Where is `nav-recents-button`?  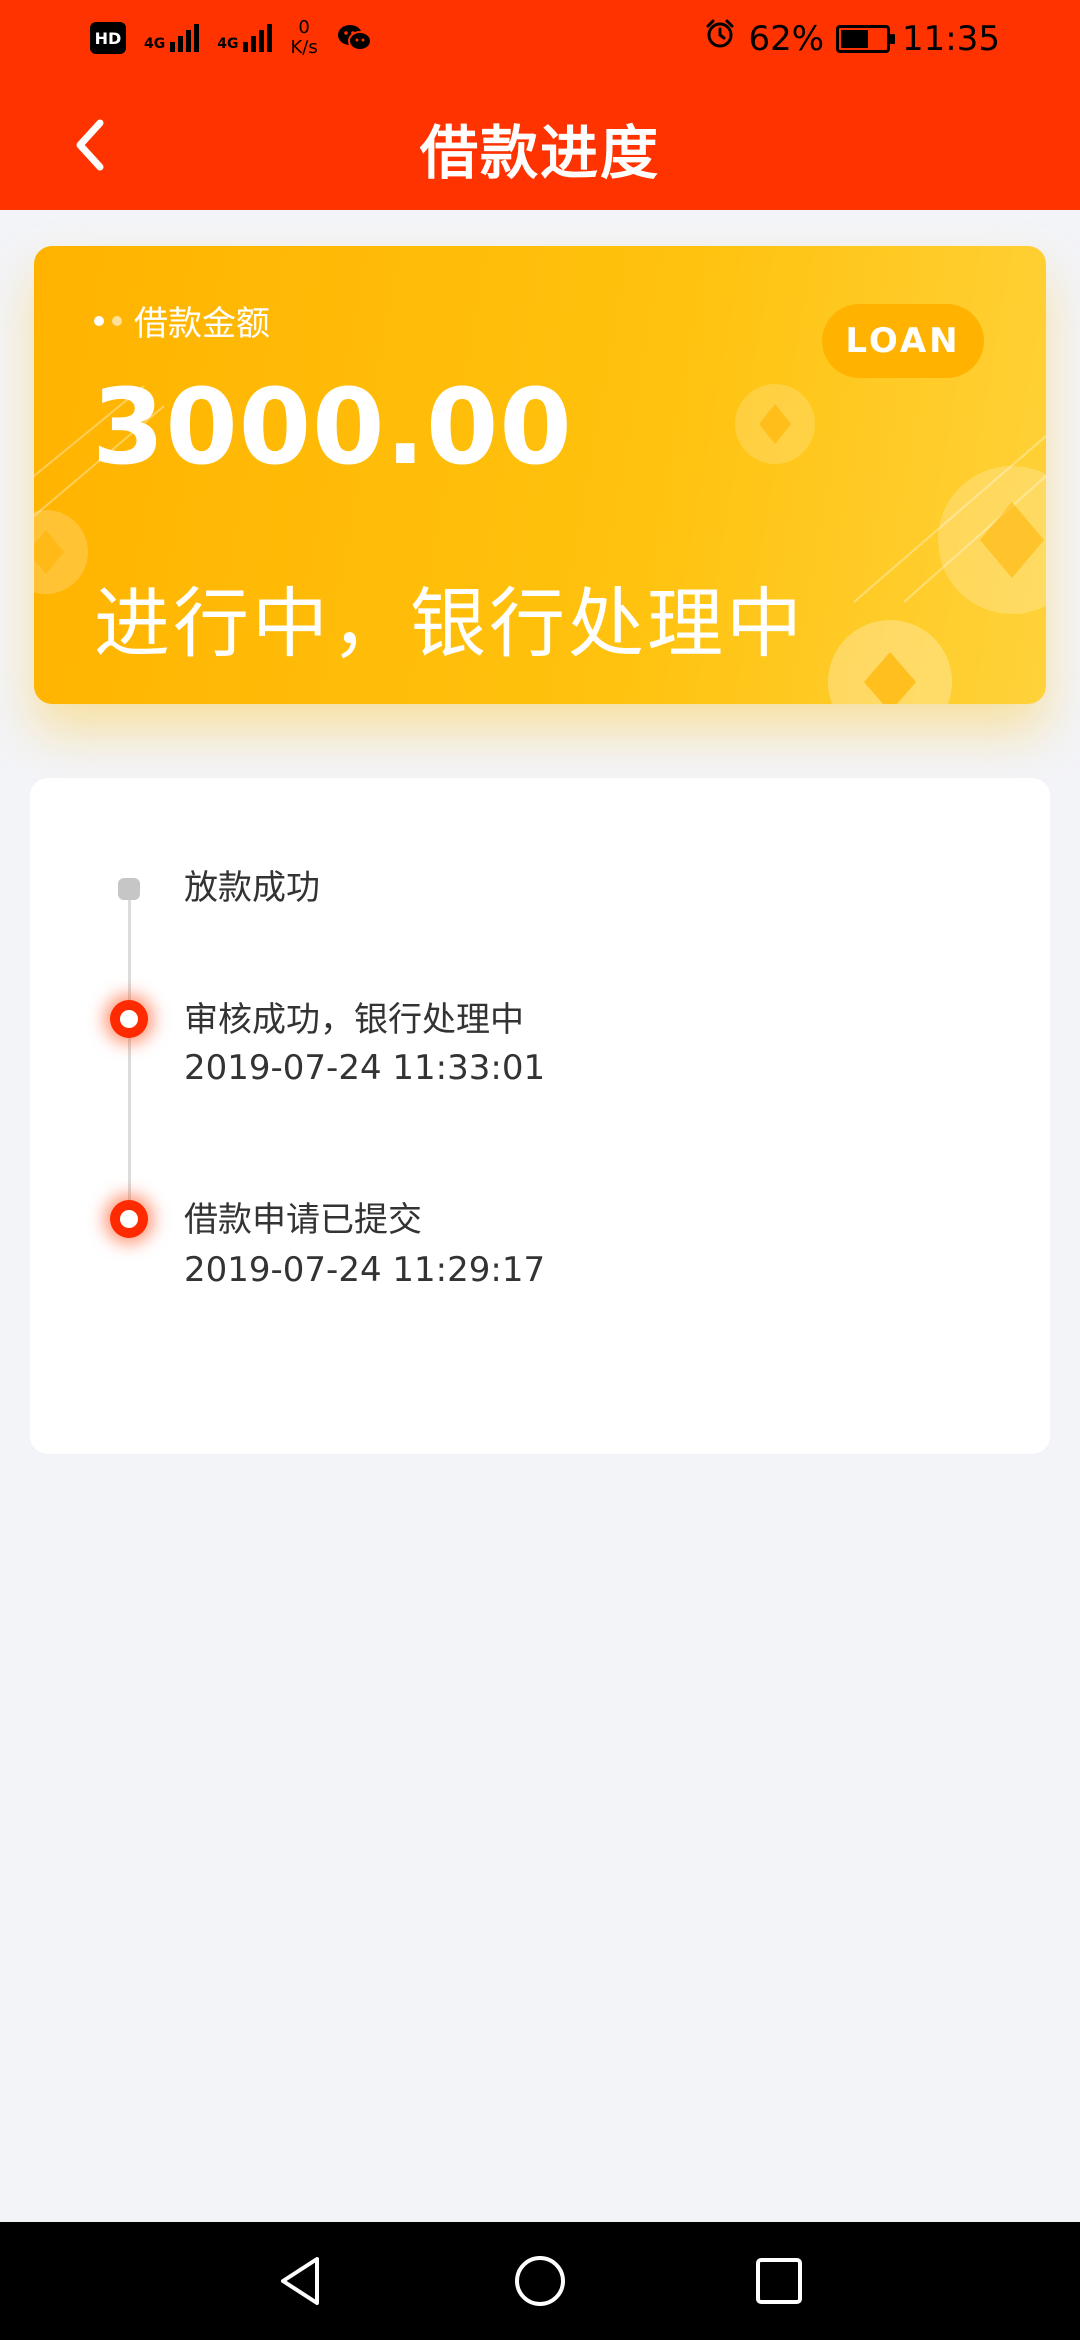
nav-recents-button is located at coordinates (779, 2281).